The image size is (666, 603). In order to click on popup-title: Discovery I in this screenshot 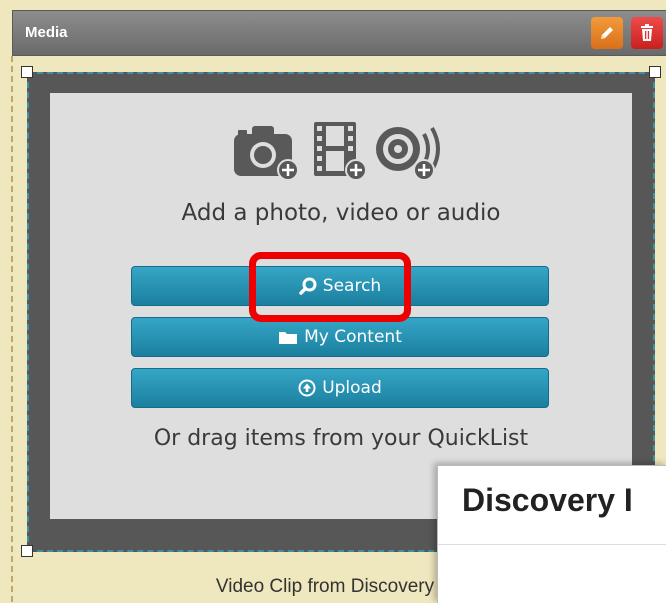, I will do `click(547, 500)`.